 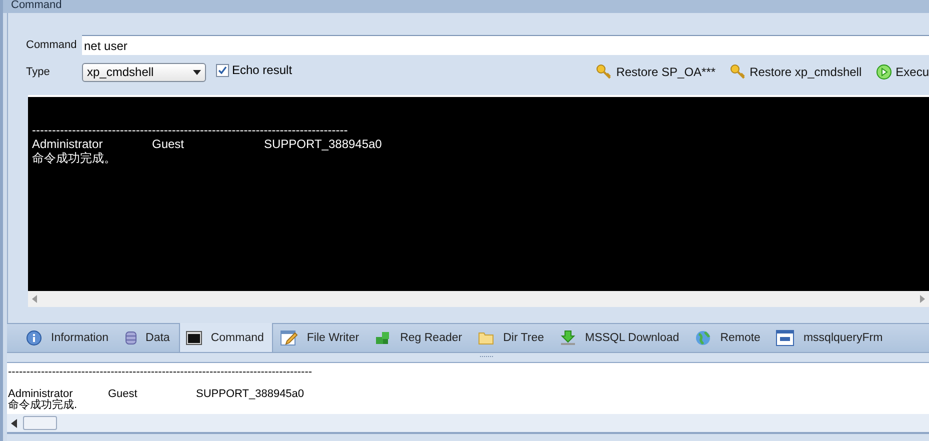 I want to click on pencil-icon, so click(x=289, y=338).